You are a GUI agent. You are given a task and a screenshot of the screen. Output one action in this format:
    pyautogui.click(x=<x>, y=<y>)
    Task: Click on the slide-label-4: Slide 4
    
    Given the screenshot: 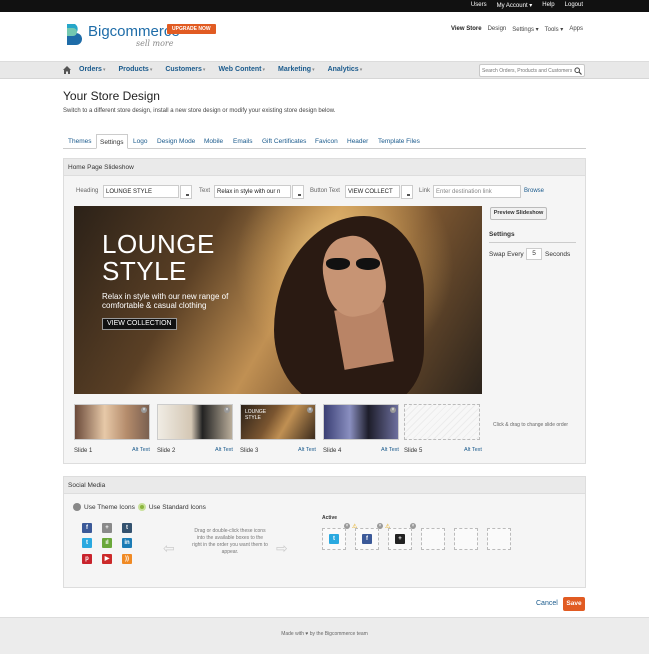 What is the action you would take?
    pyautogui.click(x=332, y=451)
    